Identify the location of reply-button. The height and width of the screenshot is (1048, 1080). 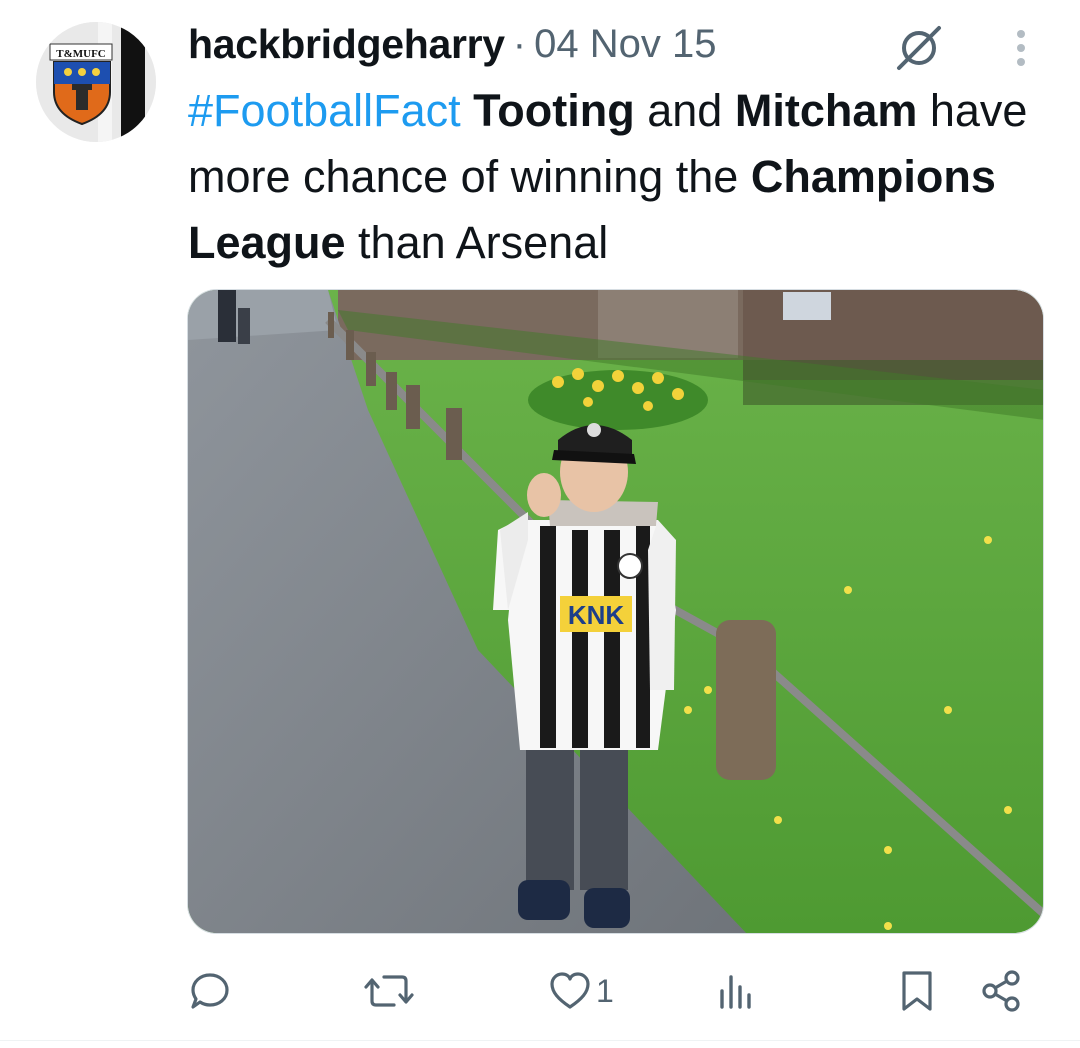
(211, 991).